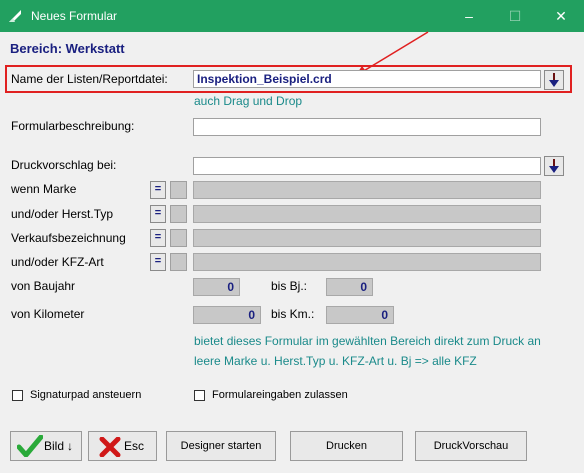 This screenshot has width=584, height=473. What do you see at coordinates (367, 127) in the screenshot?
I see `description-input` at bounding box center [367, 127].